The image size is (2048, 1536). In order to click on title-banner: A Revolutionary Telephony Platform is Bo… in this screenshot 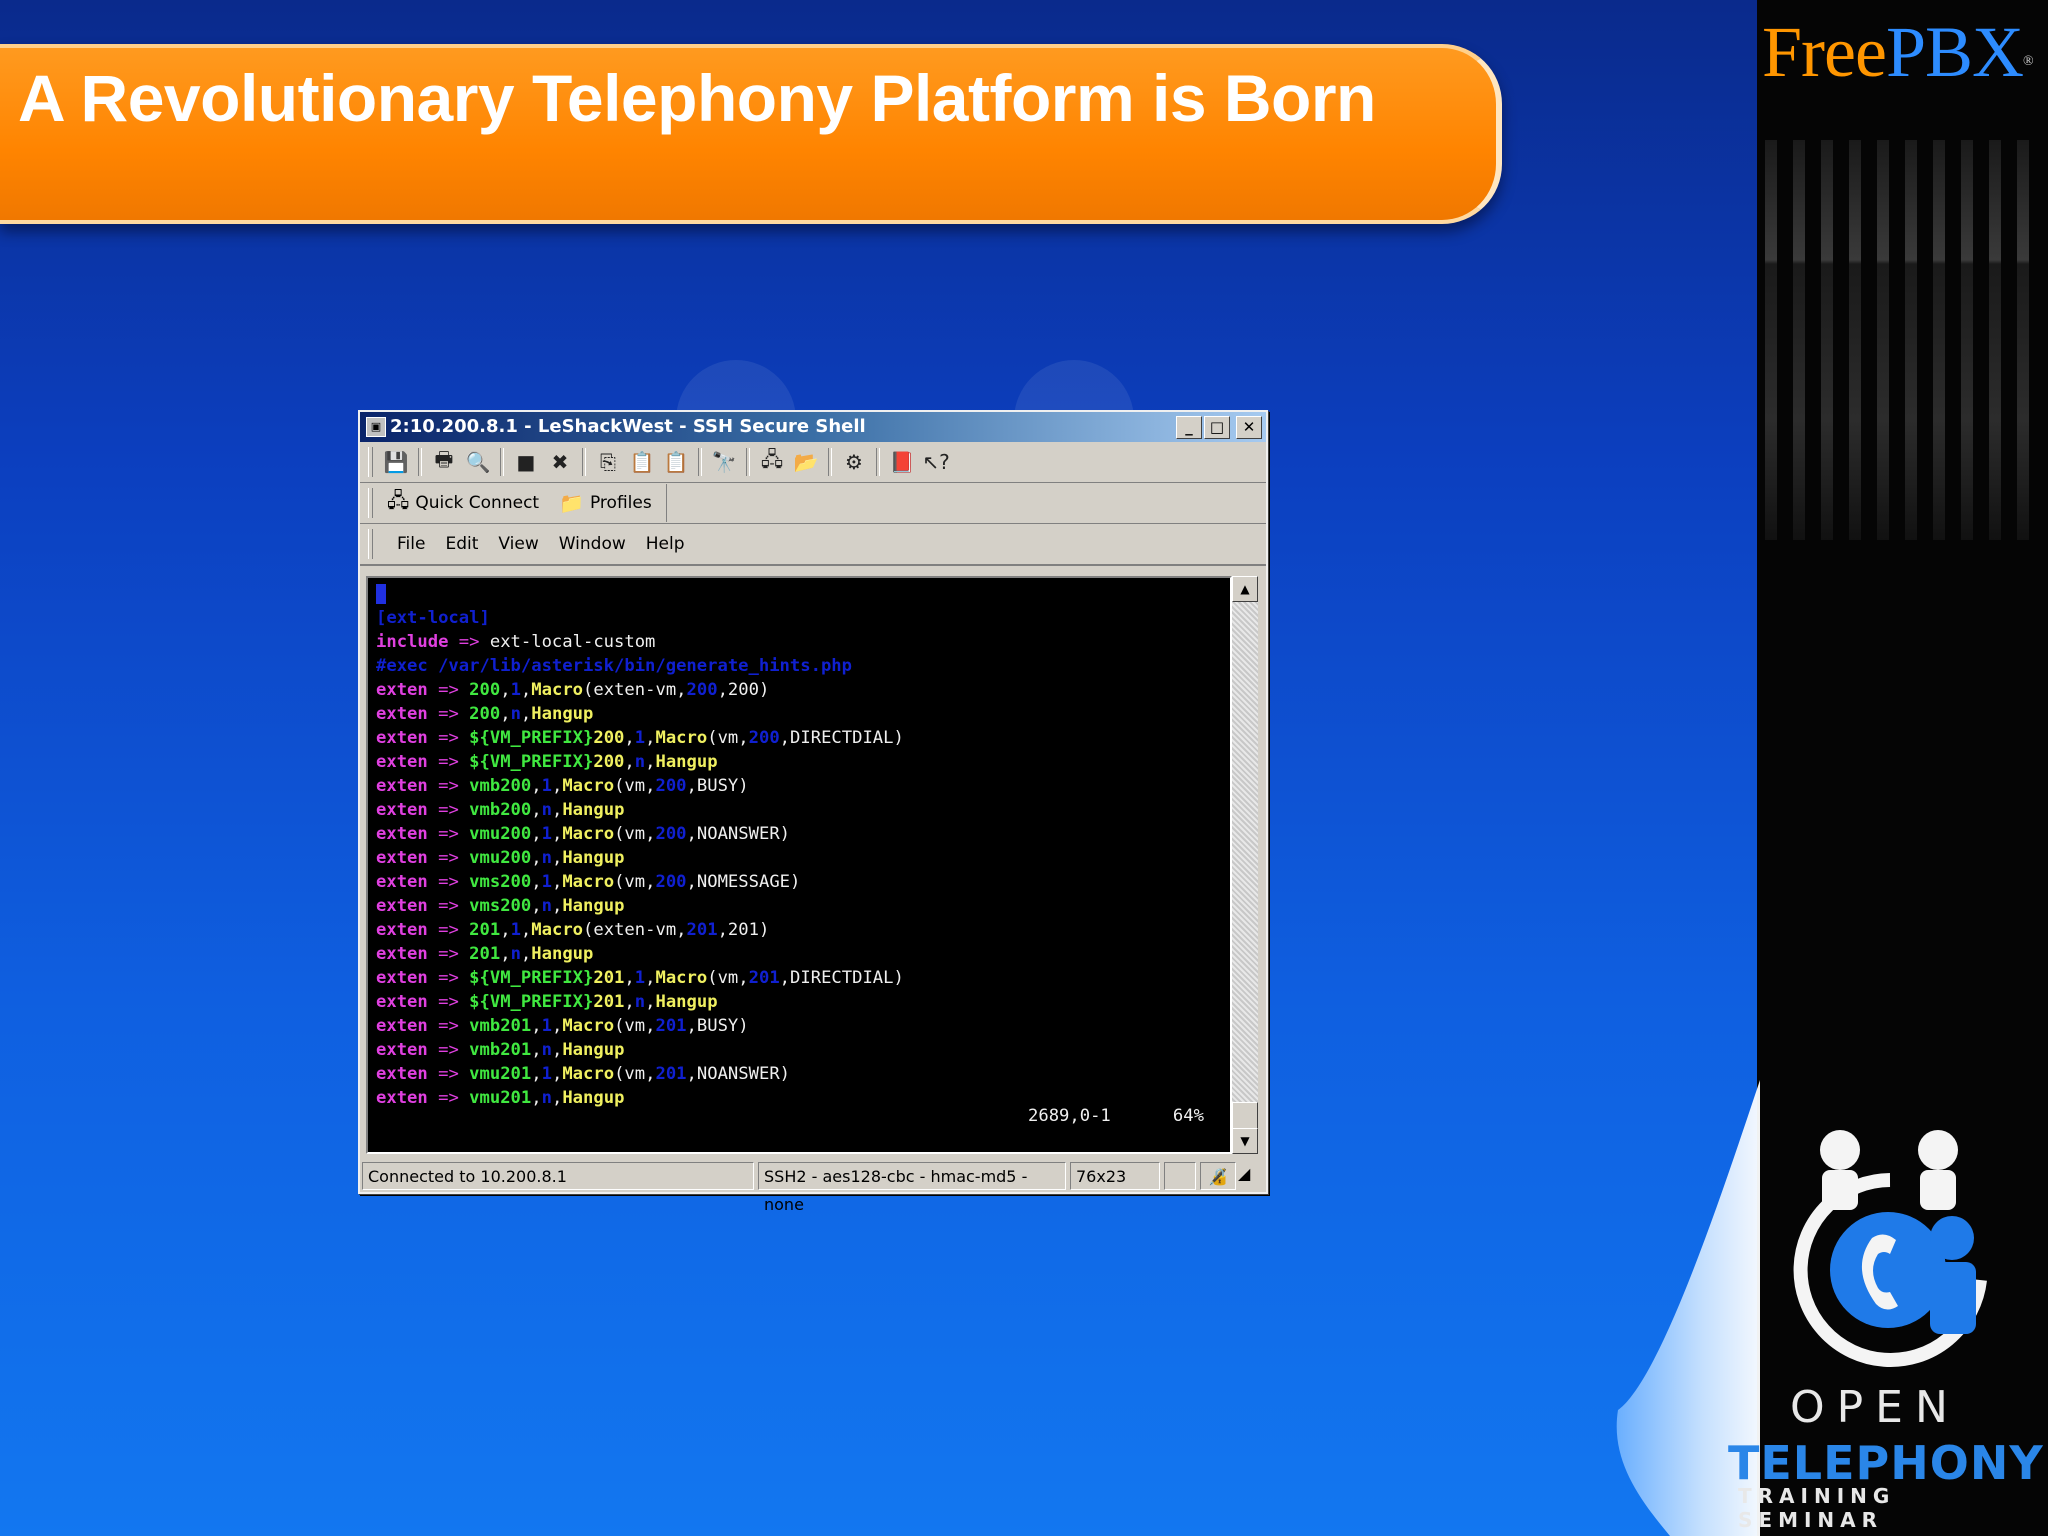, I will do `click(751, 134)`.